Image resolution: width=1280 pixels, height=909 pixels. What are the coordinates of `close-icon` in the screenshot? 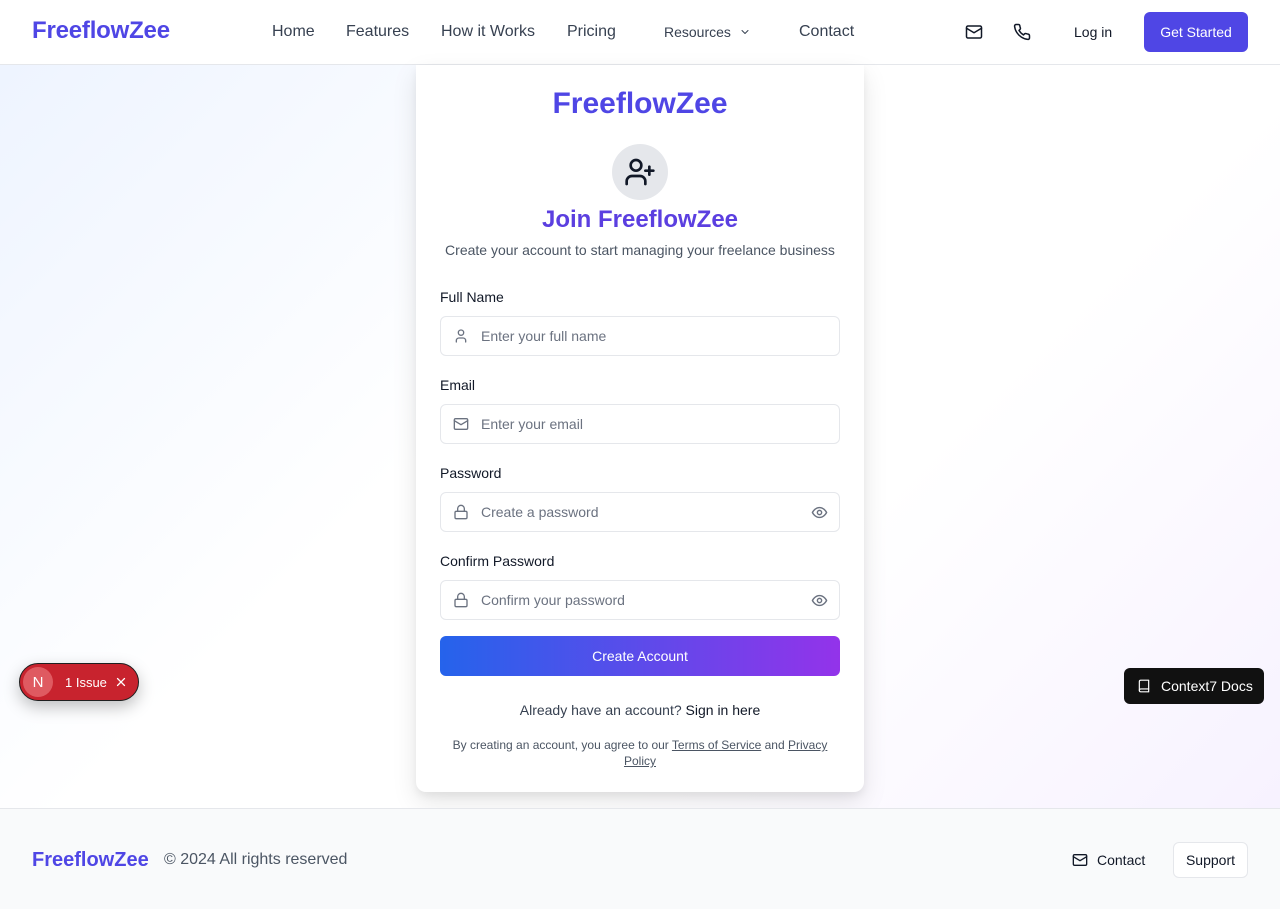 It's located at (121, 682).